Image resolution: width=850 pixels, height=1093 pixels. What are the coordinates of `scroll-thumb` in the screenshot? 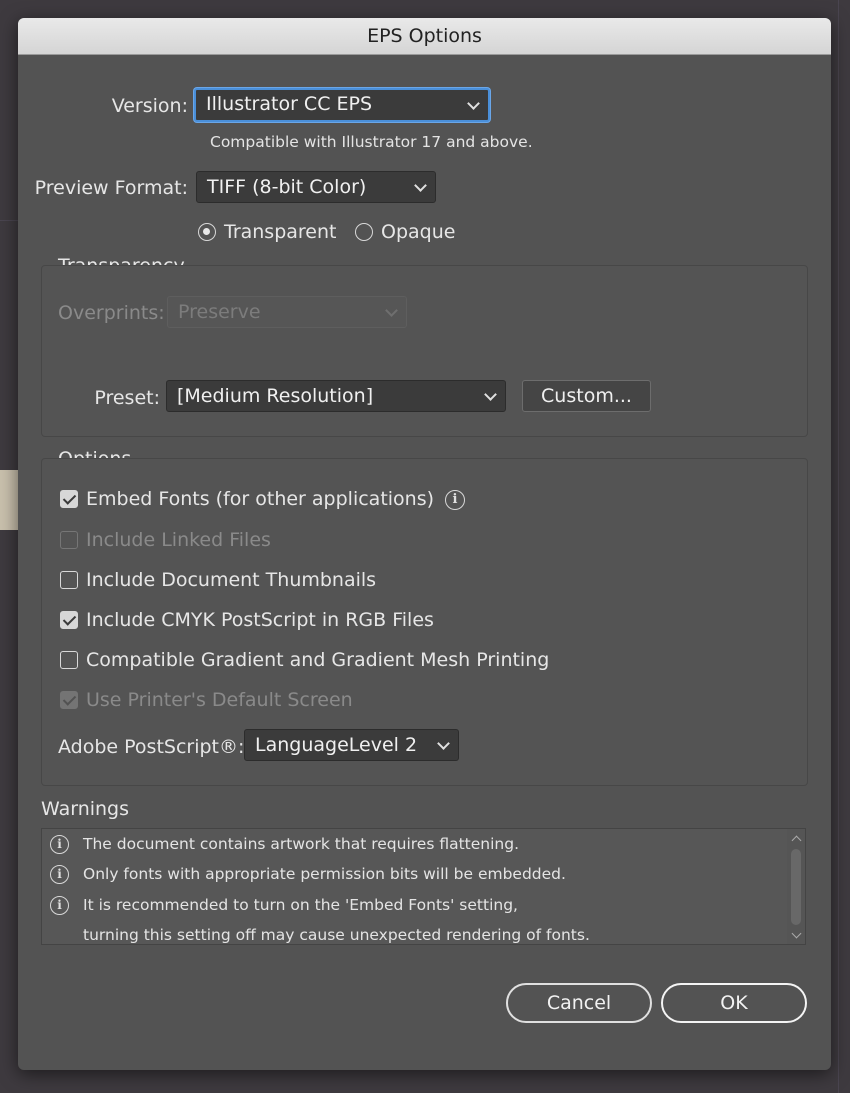 It's located at (796, 887).